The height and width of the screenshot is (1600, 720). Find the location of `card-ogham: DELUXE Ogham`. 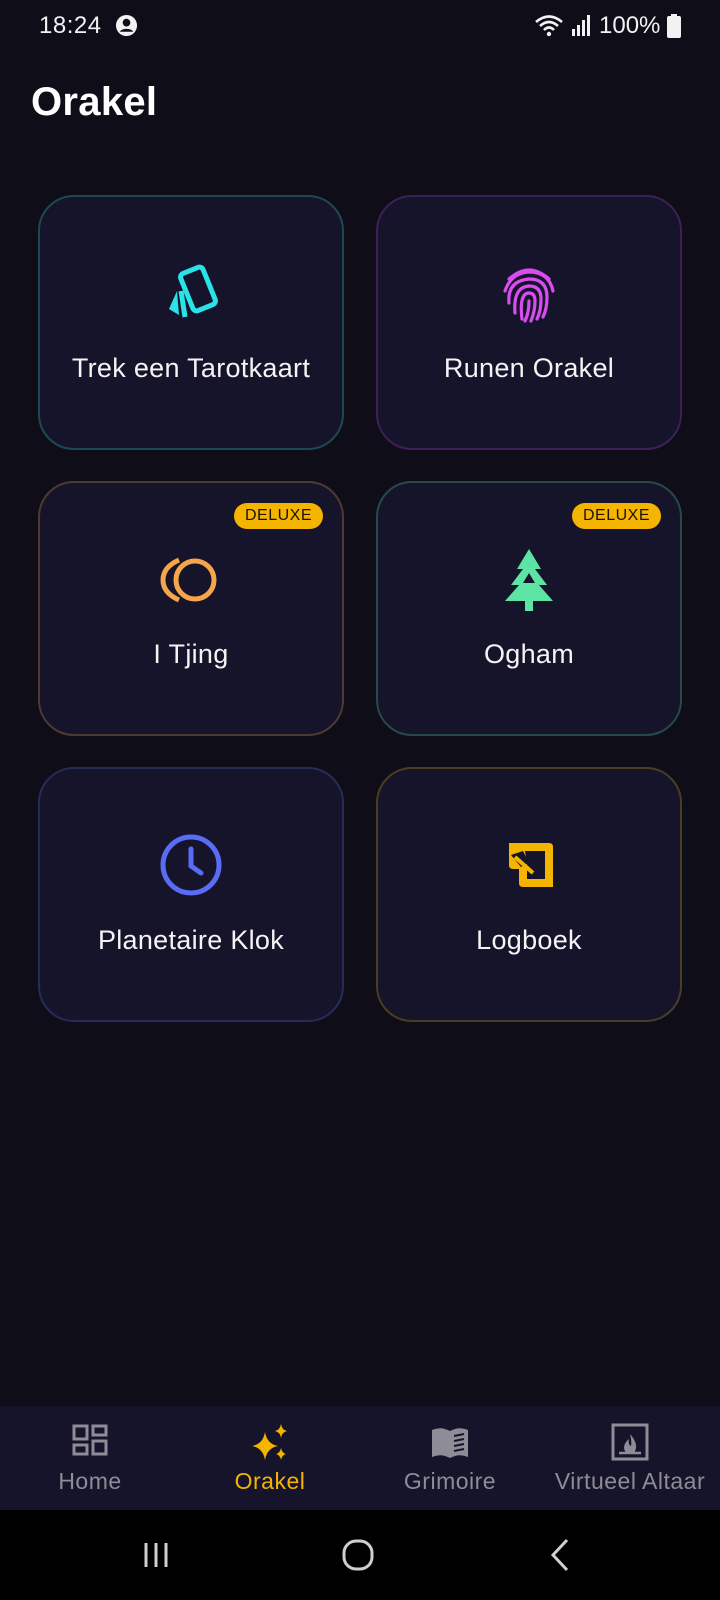

card-ogham: DELUXE Ogham is located at coordinates (529, 608).